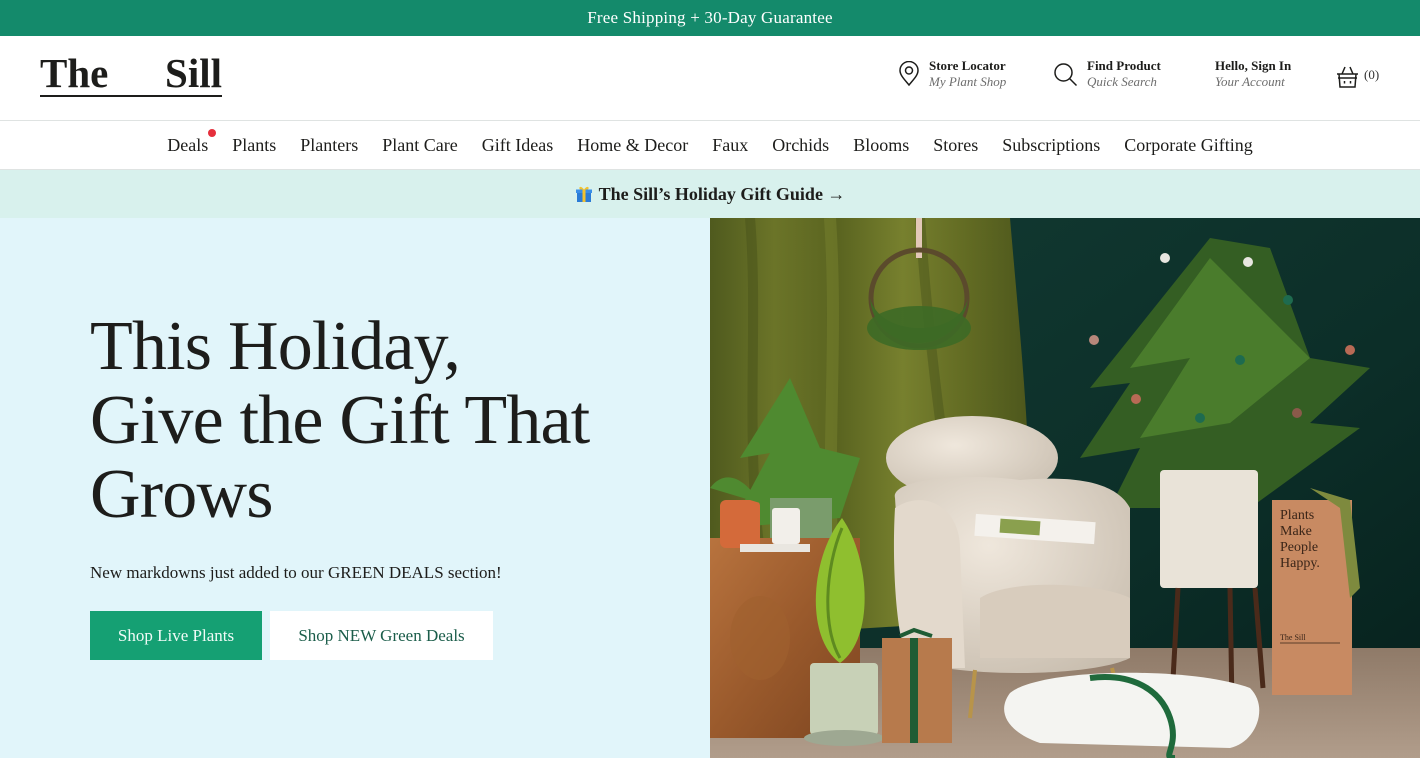  Describe the element at coordinates (212, 132) in the screenshot. I see `deals-badge-dot` at that location.